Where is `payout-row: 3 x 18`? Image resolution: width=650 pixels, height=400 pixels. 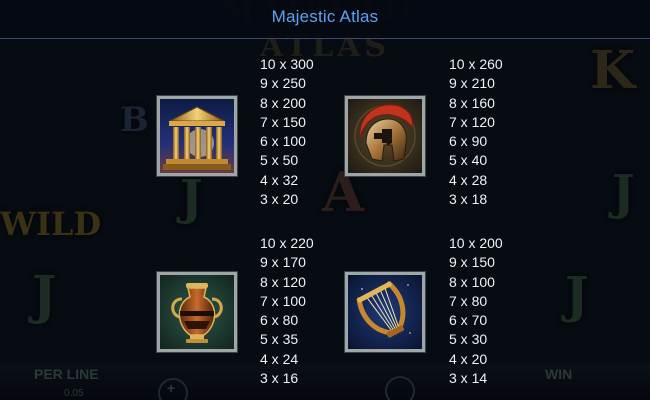 payout-row: 3 x 18 is located at coordinates (468, 199).